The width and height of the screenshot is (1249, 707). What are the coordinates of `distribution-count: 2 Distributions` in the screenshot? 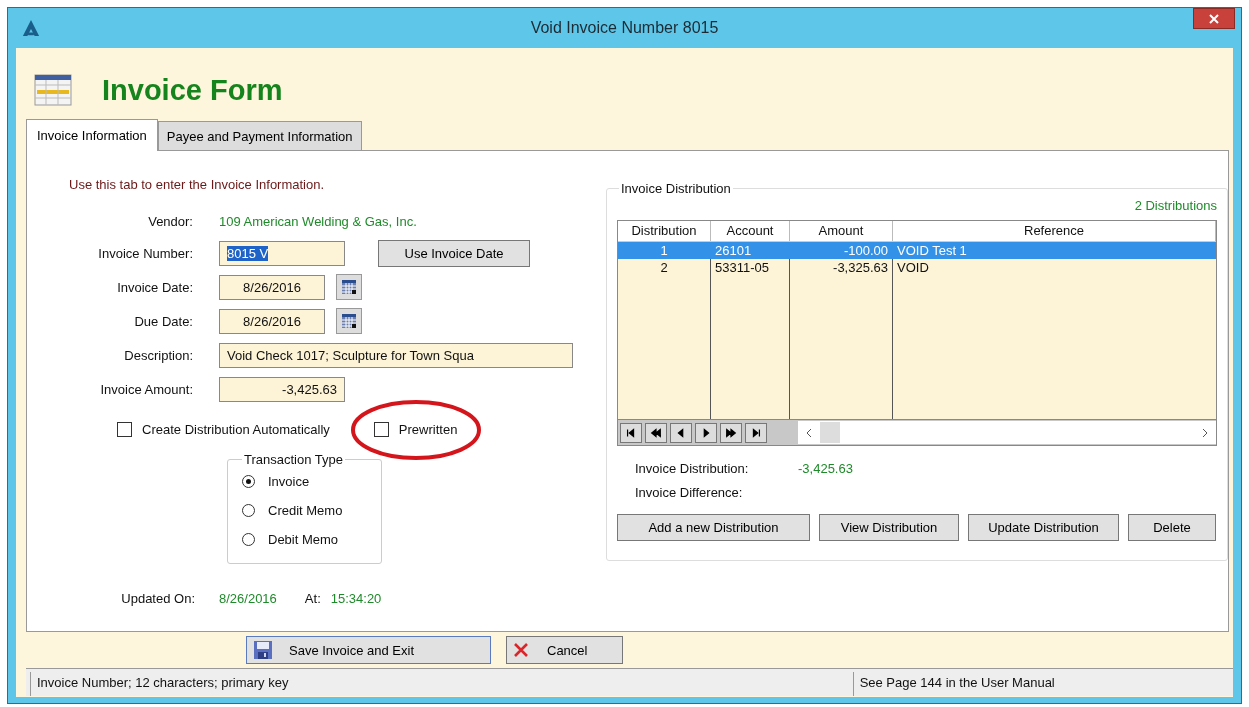 It's located at (1175, 206).